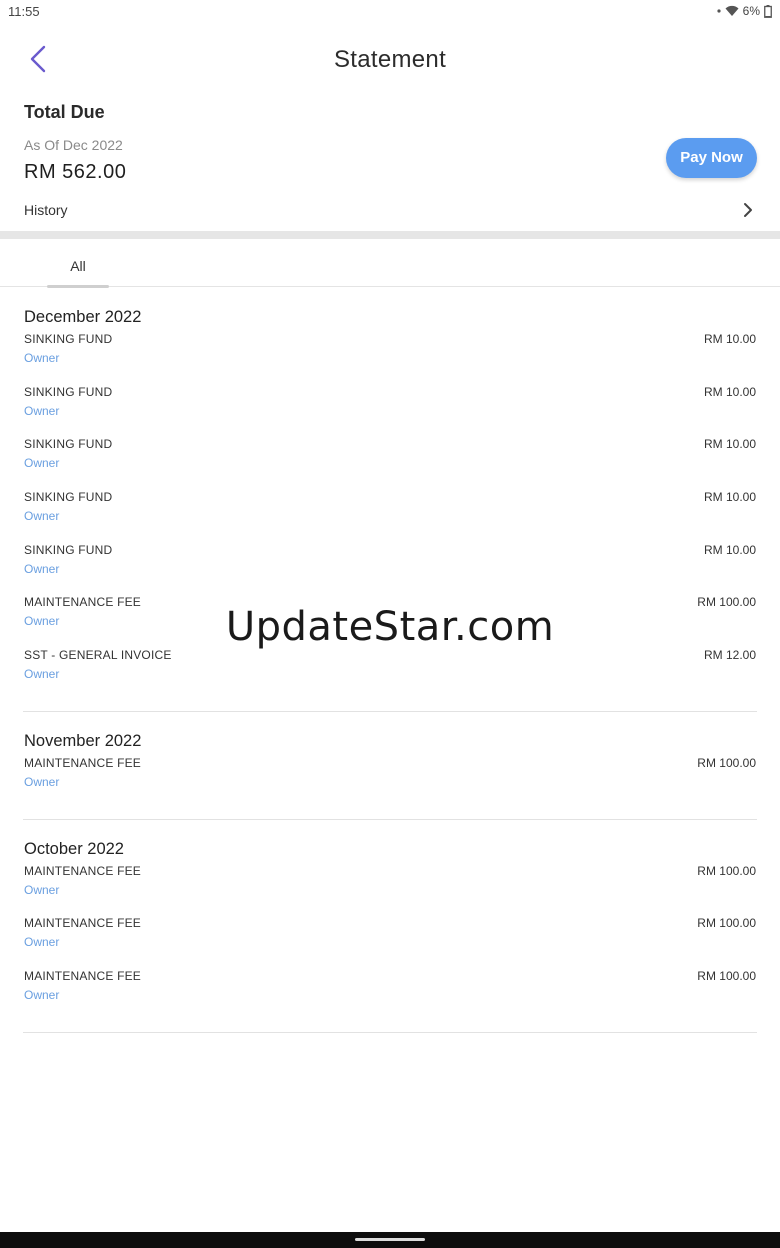 The height and width of the screenshot is (1248, 780). What do you see at coordinates (64, 112) in the screenshot?
I see `total-due-title: Total Due` at bounding box center [64, 112].